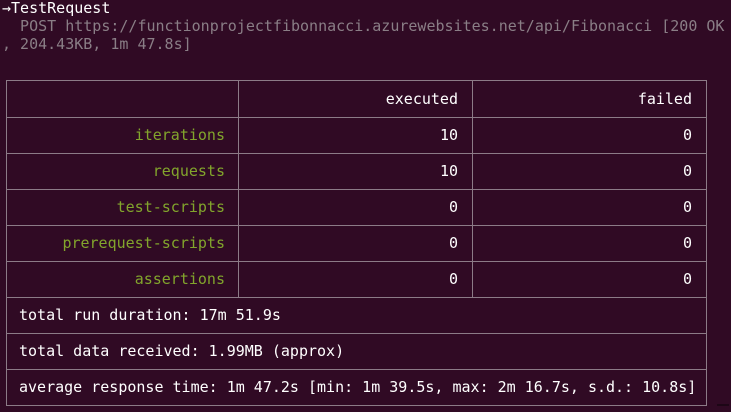 This screenshot has width=731, height=412. What do you see at coordinates (179, 135) in the screenshot?
I see `row-label: iterations` at bounding box center [179, 135].